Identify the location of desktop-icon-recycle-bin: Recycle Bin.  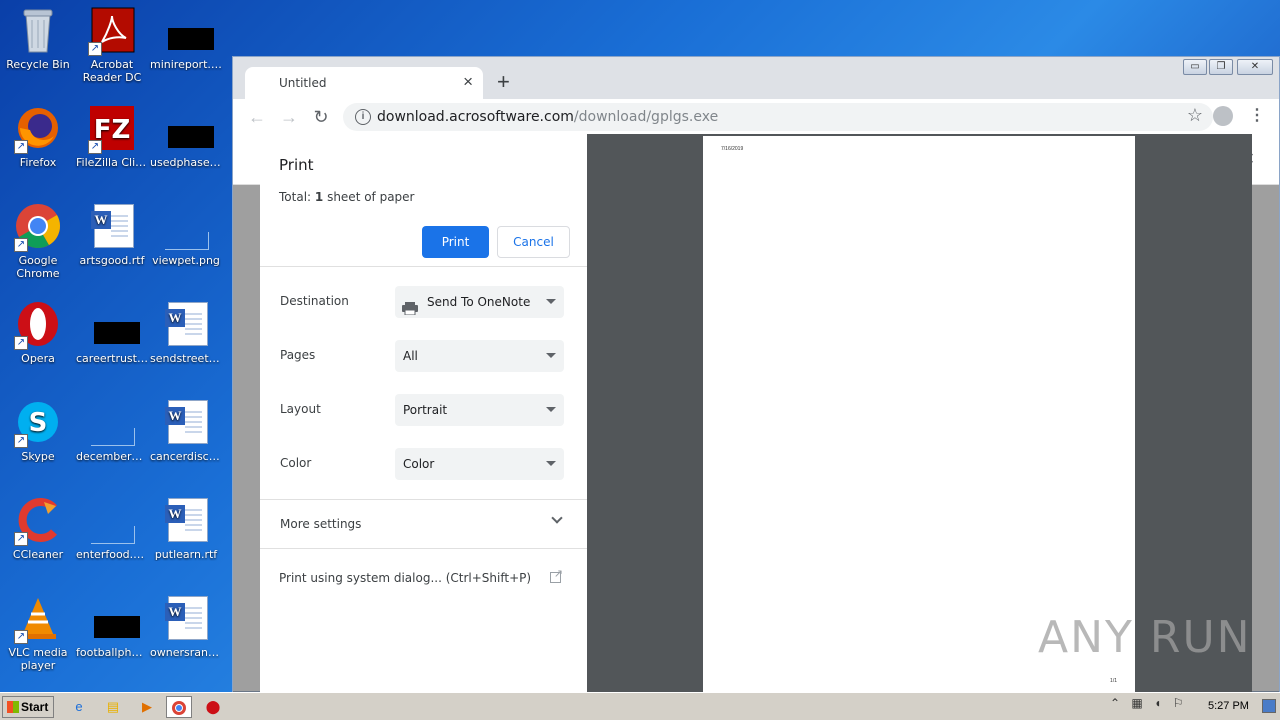
(38, 47).